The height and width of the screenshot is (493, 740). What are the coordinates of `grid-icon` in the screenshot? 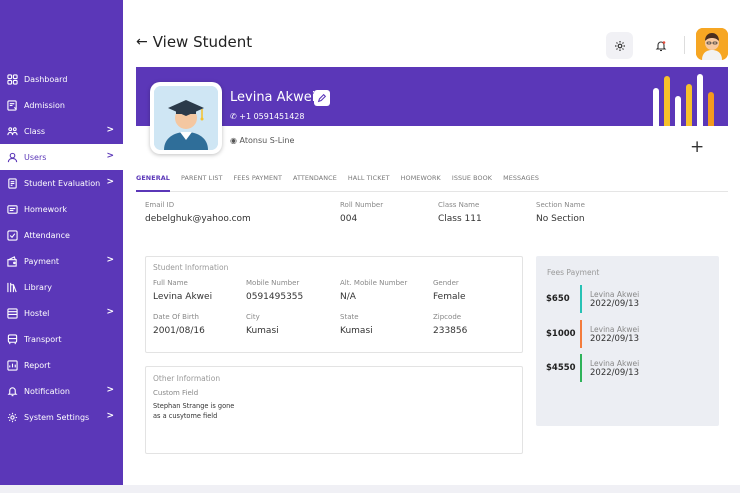 It's located at (12, 79).